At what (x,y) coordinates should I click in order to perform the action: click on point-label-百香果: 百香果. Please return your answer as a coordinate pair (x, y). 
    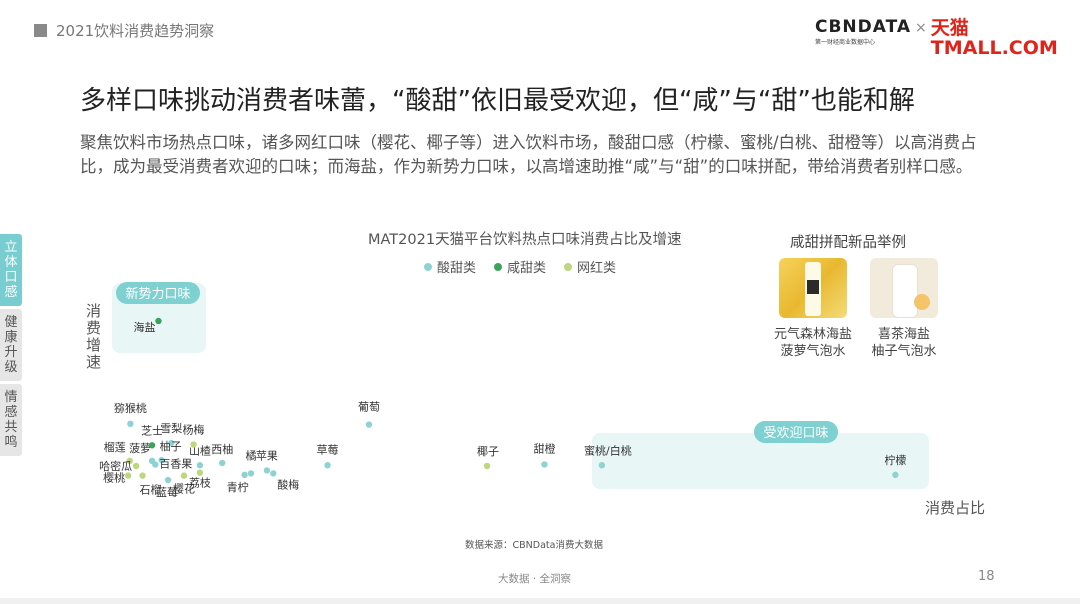
    Looking at the image, I should click on (175, 464).